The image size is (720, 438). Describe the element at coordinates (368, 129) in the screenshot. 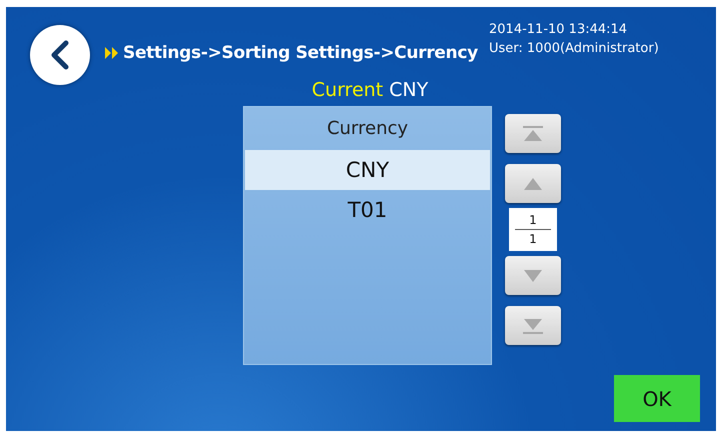

I see `list-header: Currency` at that location.